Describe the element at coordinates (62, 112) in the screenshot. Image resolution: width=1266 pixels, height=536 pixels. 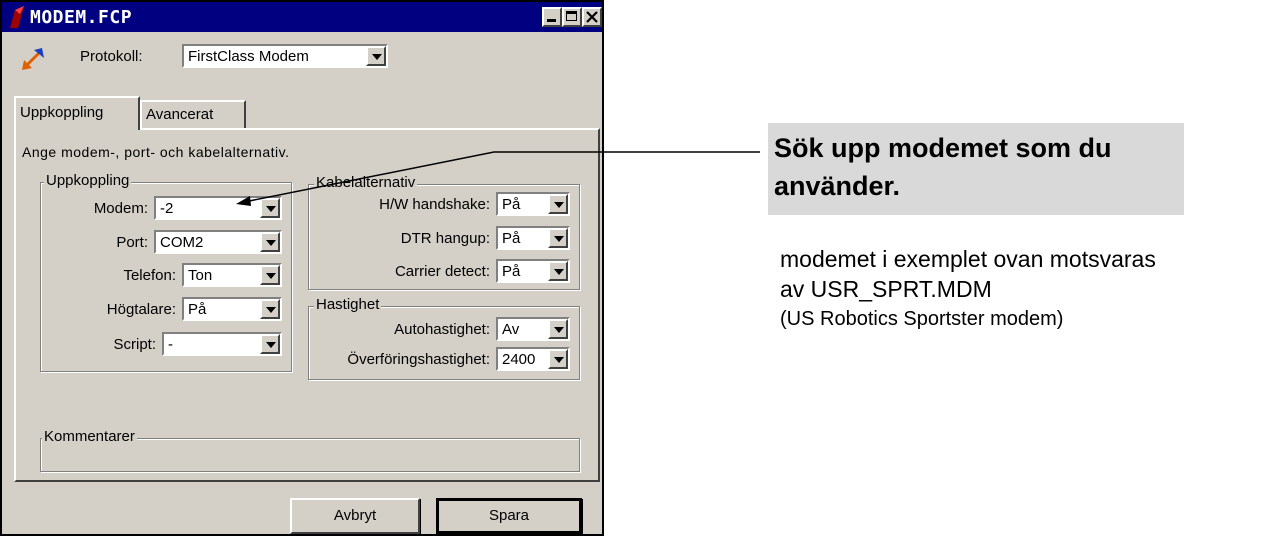
I see `tab-uppkoppling-label: Uppkoppling` at that location.